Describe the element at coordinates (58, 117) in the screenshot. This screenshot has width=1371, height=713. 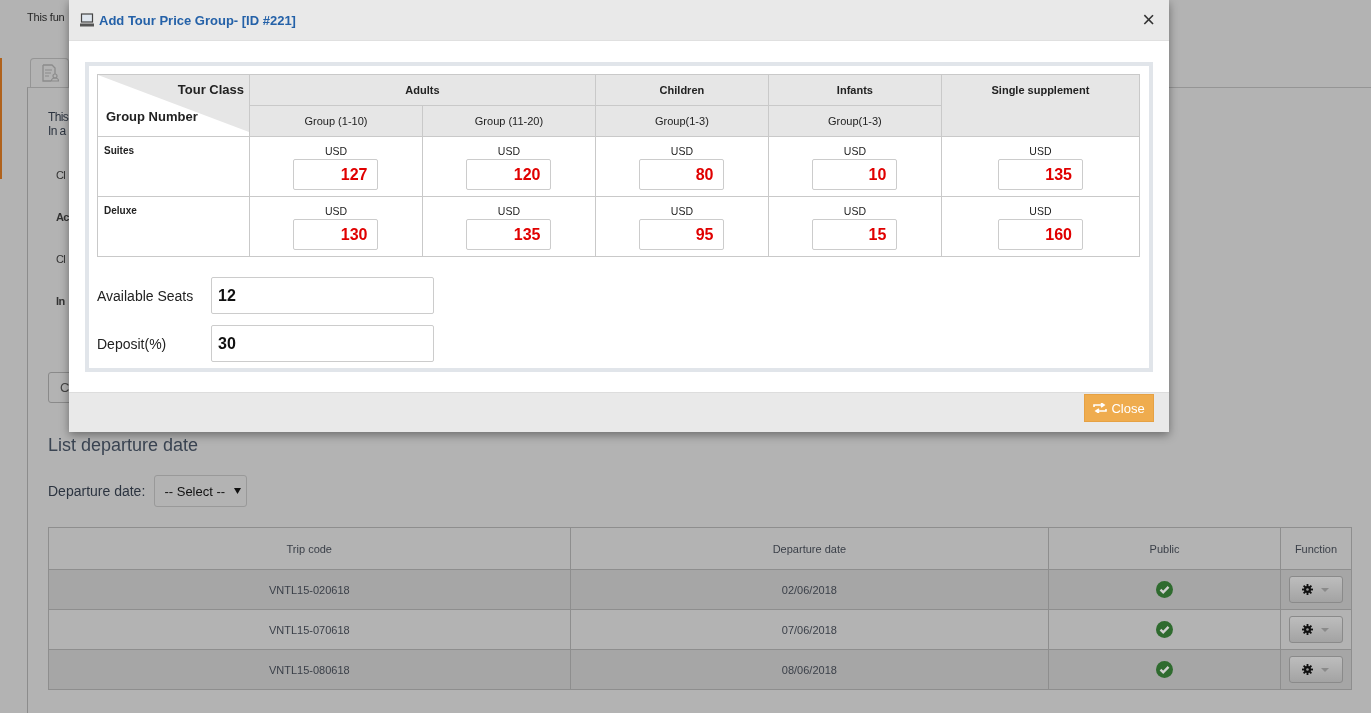
I see `intro-text: This` at that location.